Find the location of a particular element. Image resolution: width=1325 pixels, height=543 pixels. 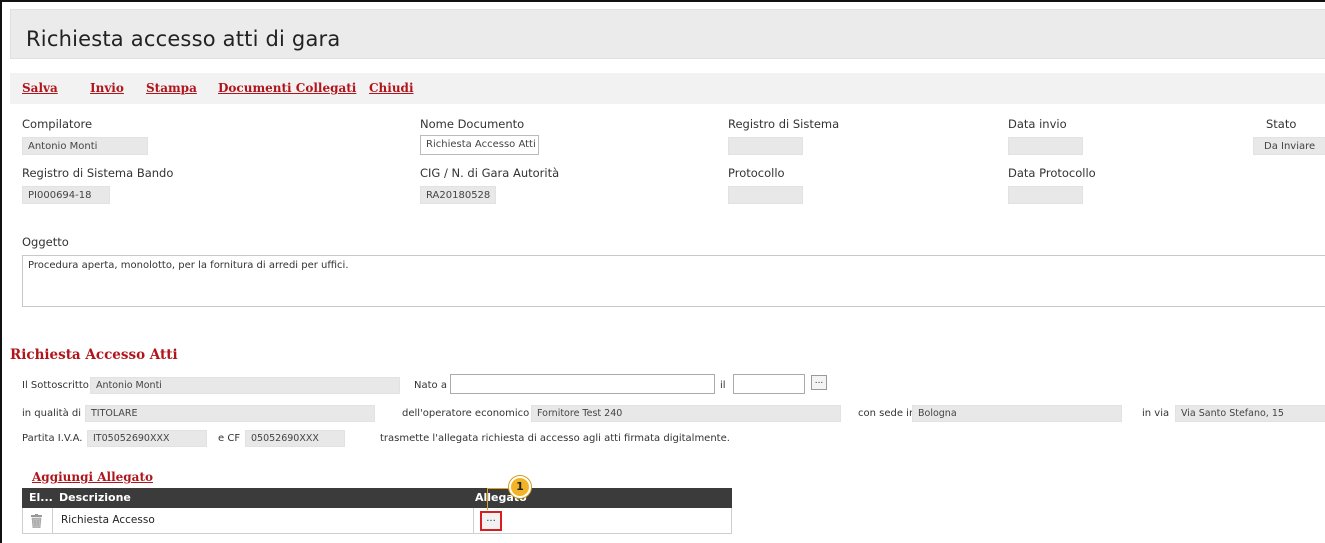

compilatore-field: Antonio Monti is located at coordinates (85, 146).